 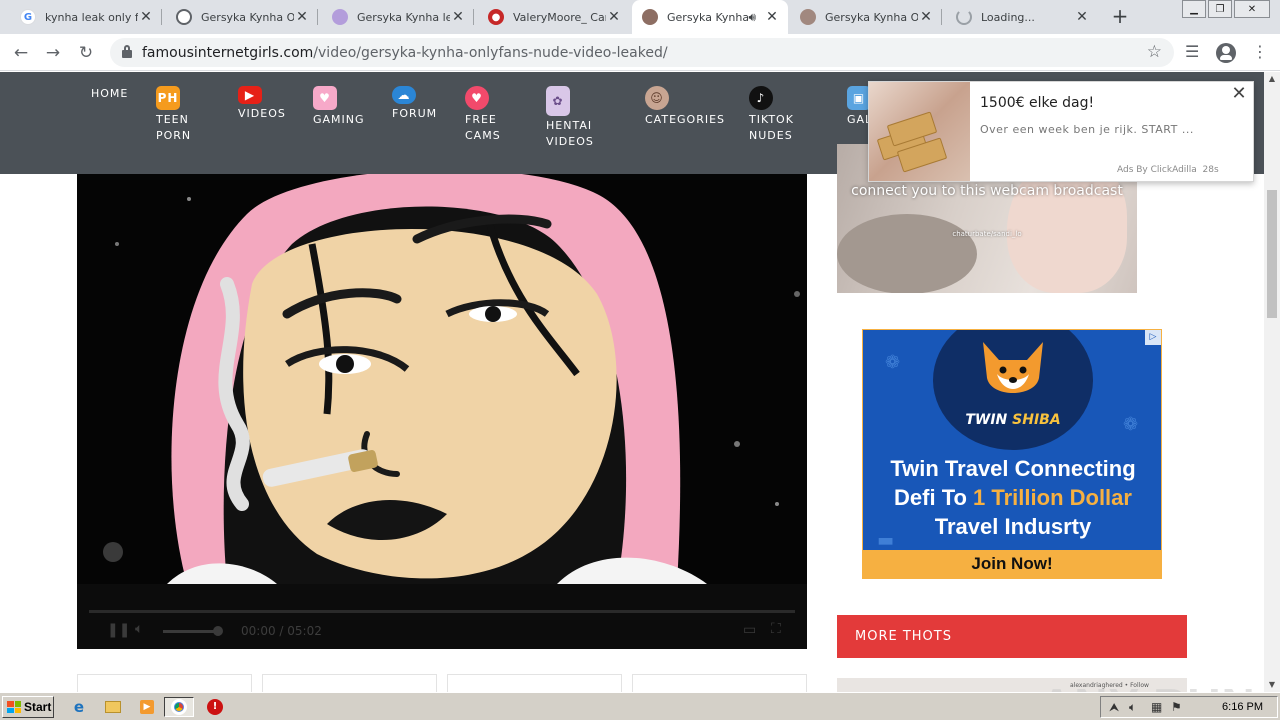 I want to click on nav-forum: ☁ FORUM, so click(x=414, y=104).